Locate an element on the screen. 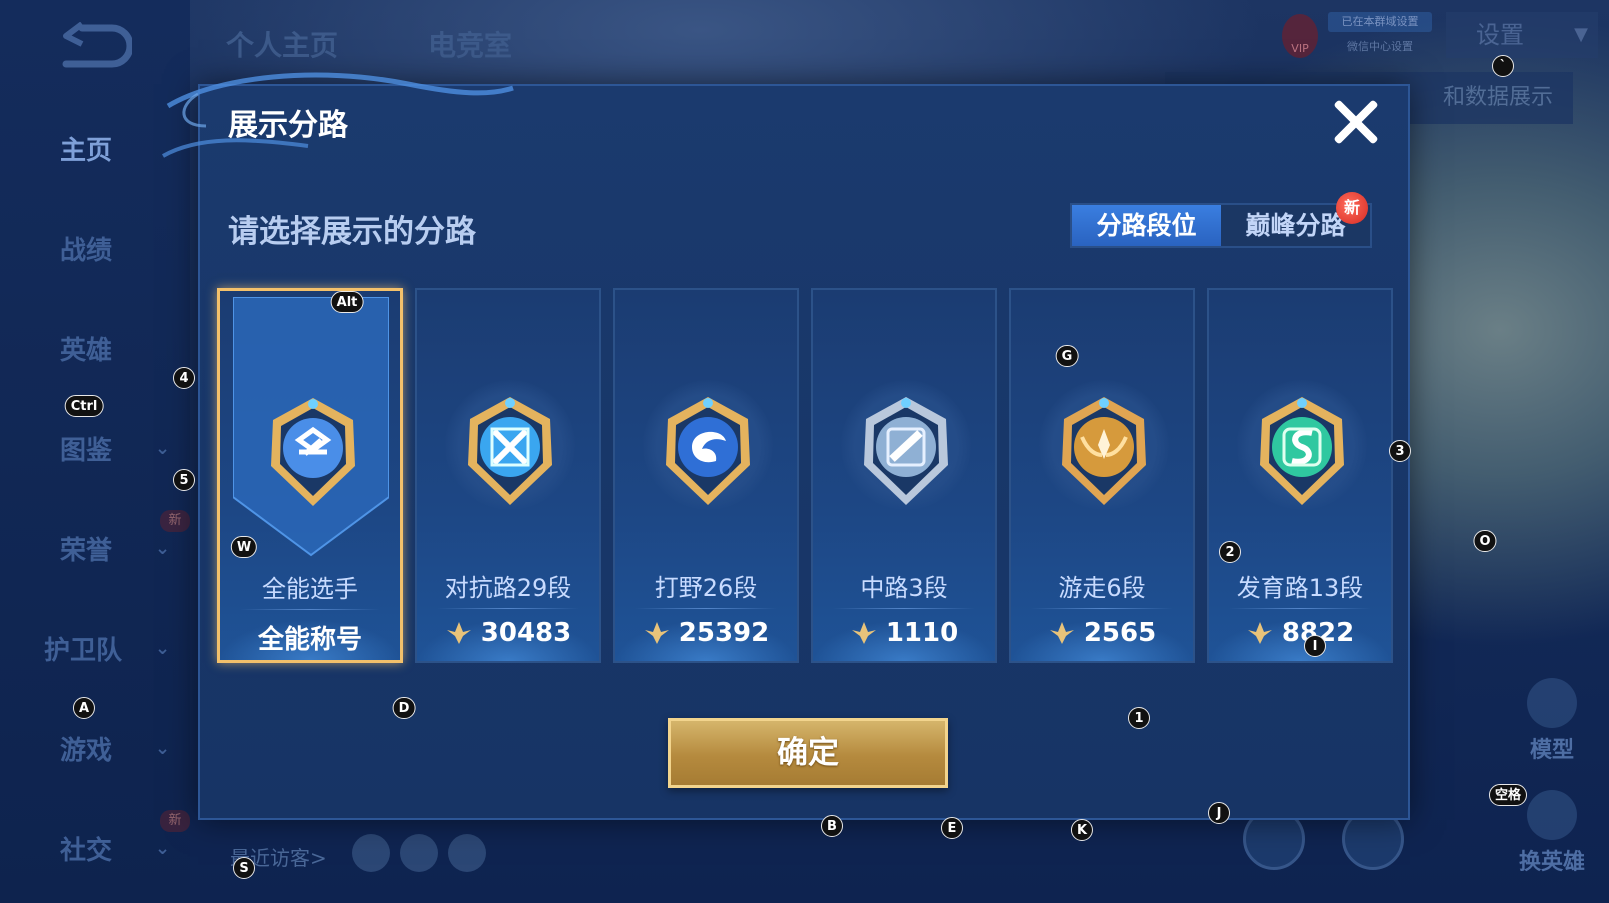  allround-icon is located at coordinates (313, 452).